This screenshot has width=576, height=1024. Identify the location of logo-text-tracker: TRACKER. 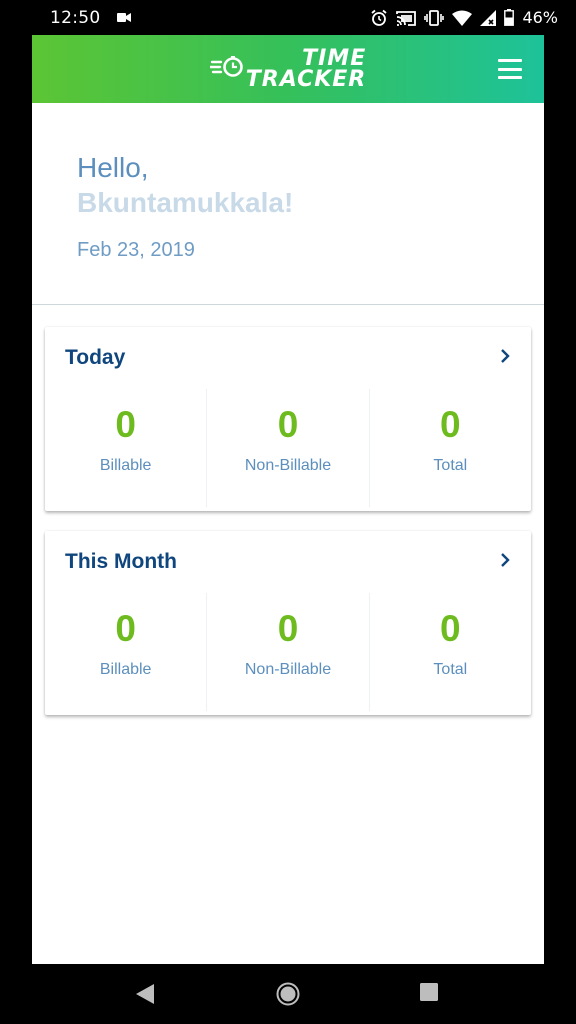
(306, 79).